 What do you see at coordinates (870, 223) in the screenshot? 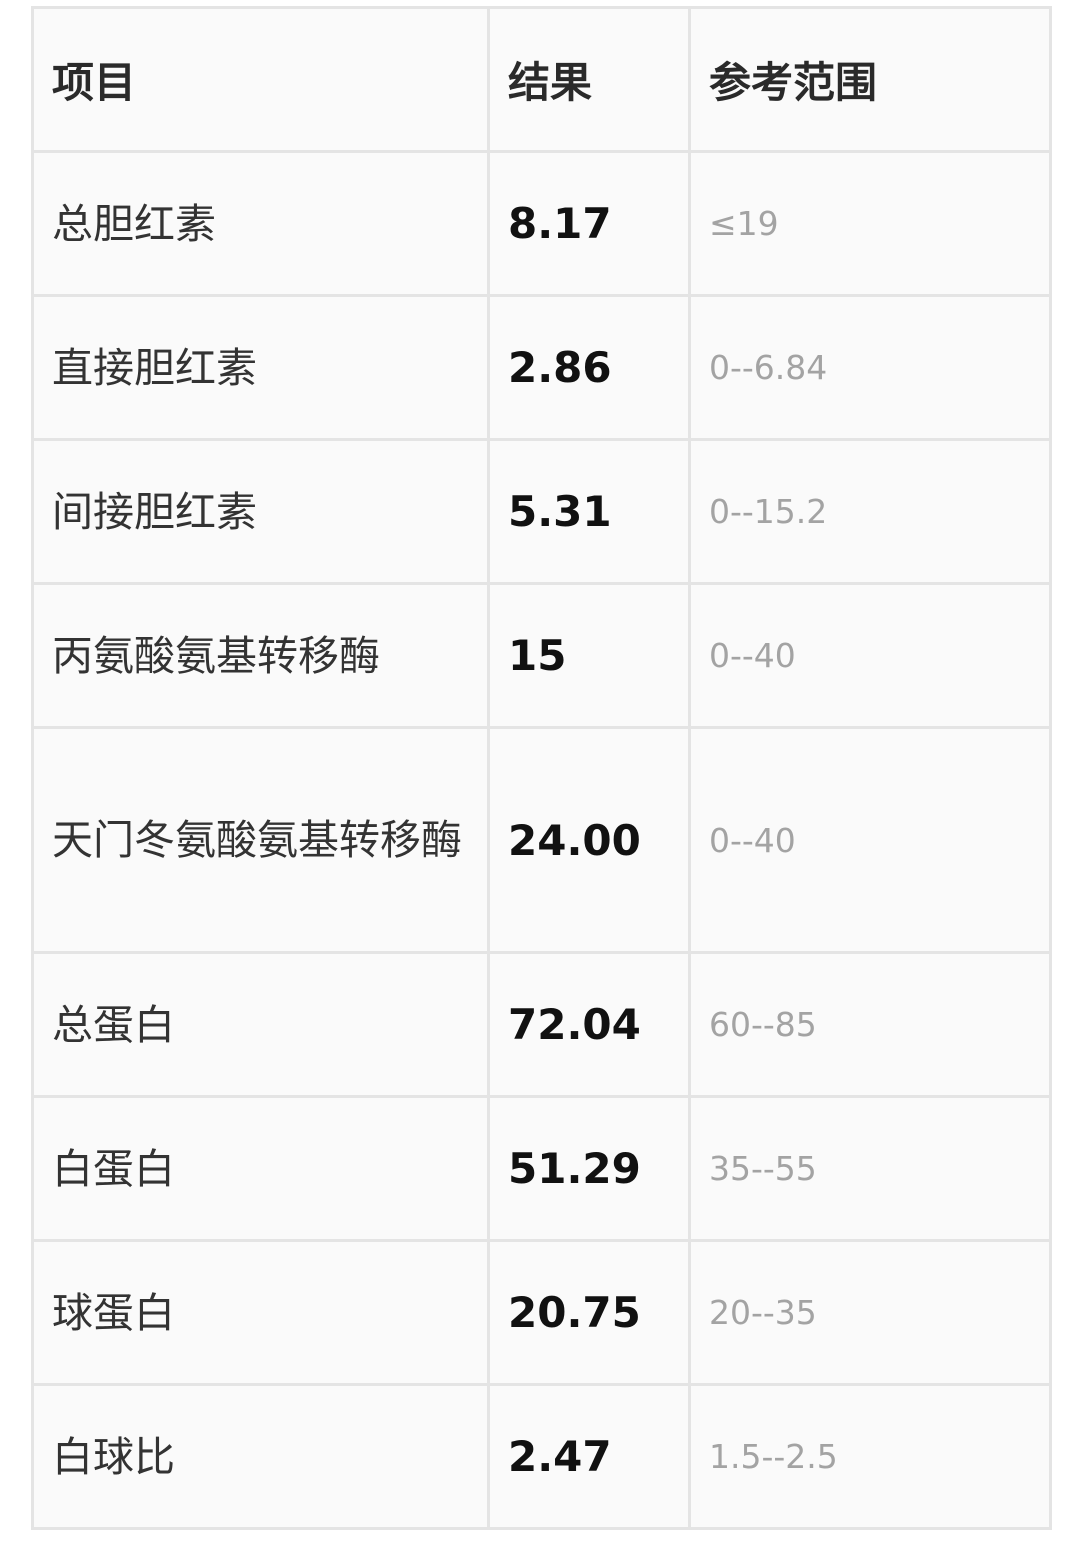
I see `reference-range: ≤19` at bounding box center [870, 223].